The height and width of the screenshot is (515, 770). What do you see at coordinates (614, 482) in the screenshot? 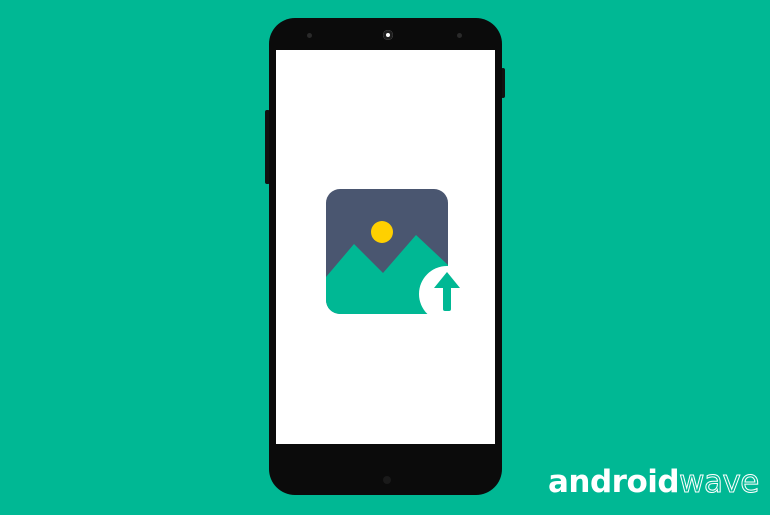
I see `brand-logo-android: android` at bounding box center [614, 482].